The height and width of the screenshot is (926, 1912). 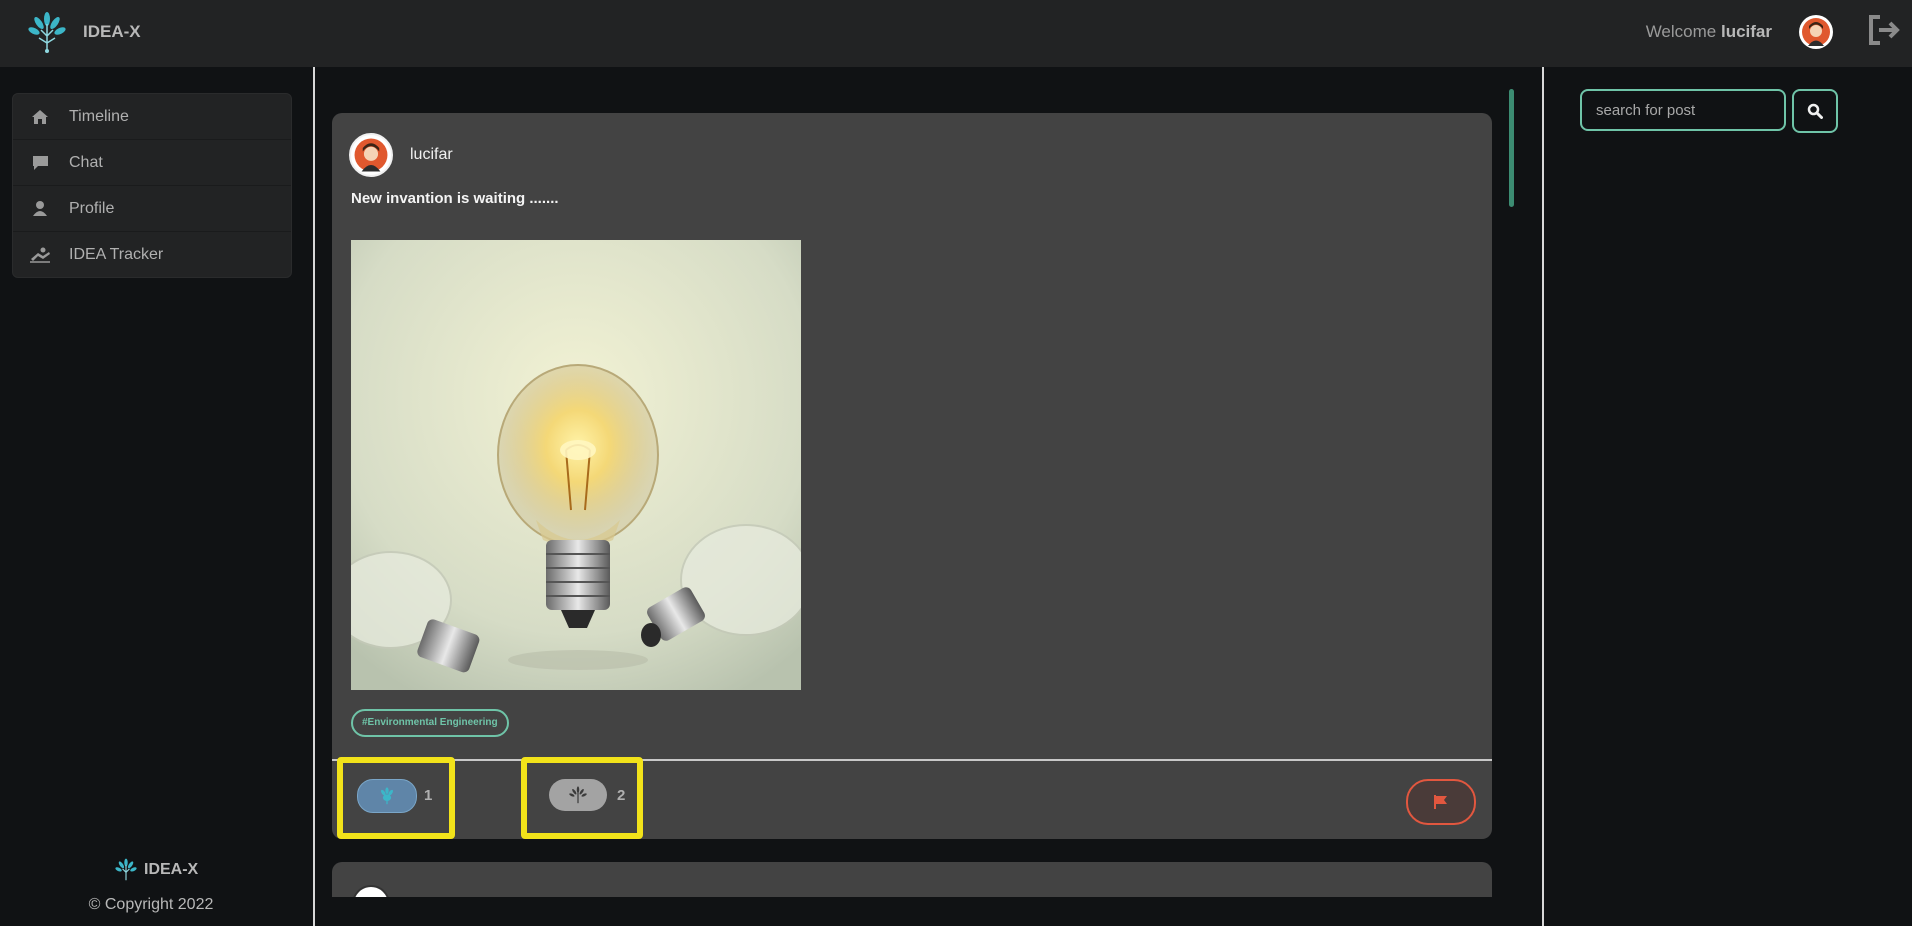 What do you see at coordinates (40, 255) in the screenshot?
I see `tracker-icon` at bounding box center [40, 255].